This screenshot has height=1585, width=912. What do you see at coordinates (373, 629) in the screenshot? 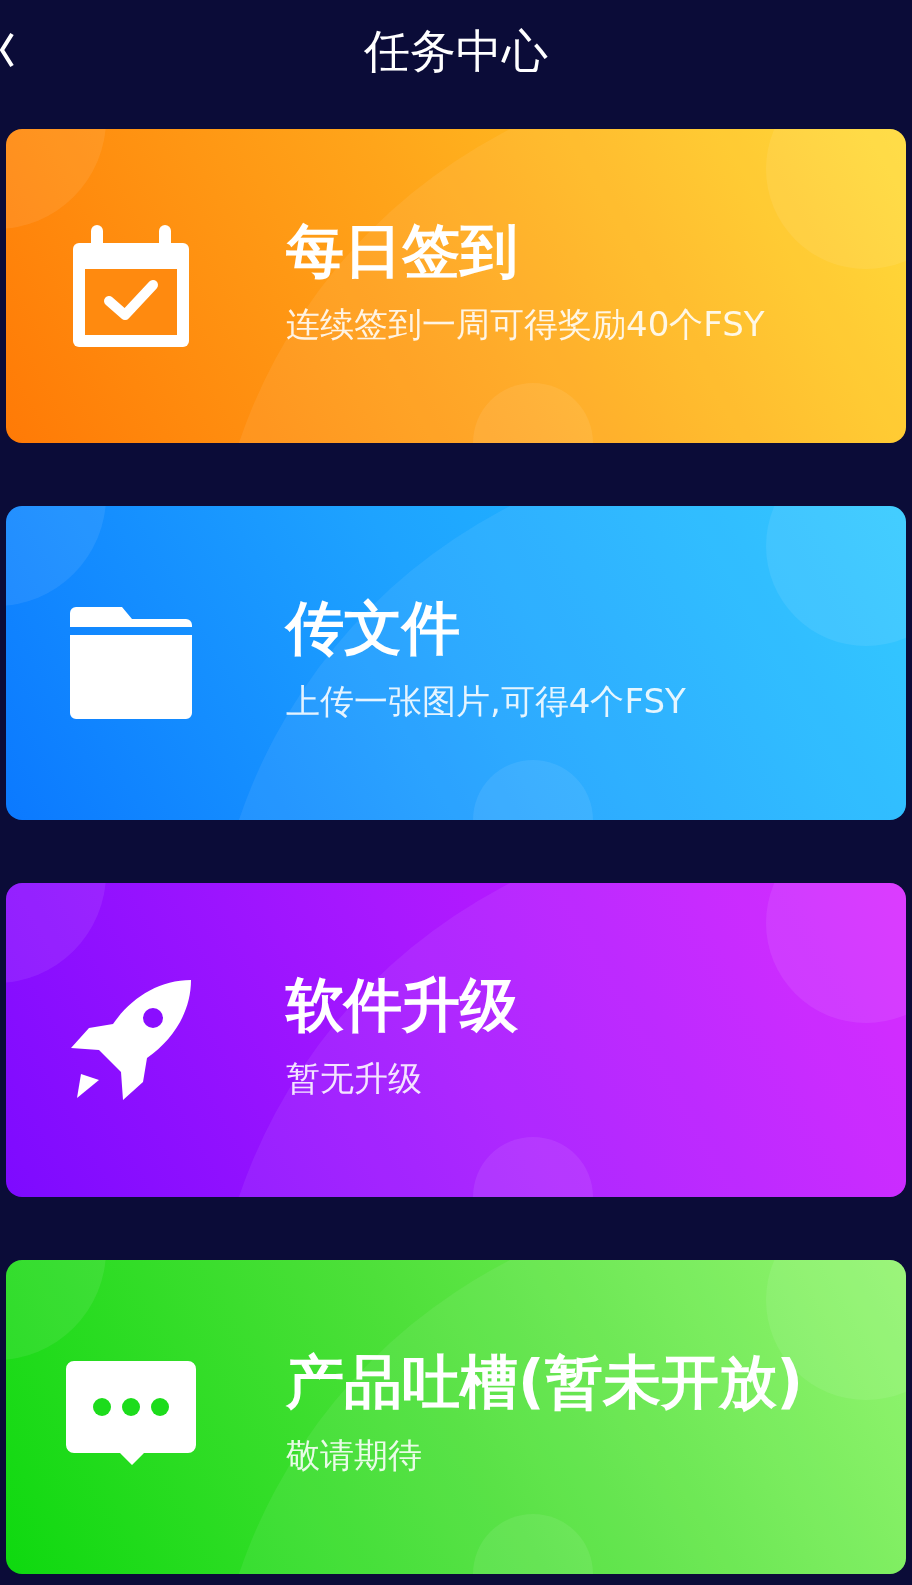
I see `task-title: 传文件` at bounding box center [373, 629].